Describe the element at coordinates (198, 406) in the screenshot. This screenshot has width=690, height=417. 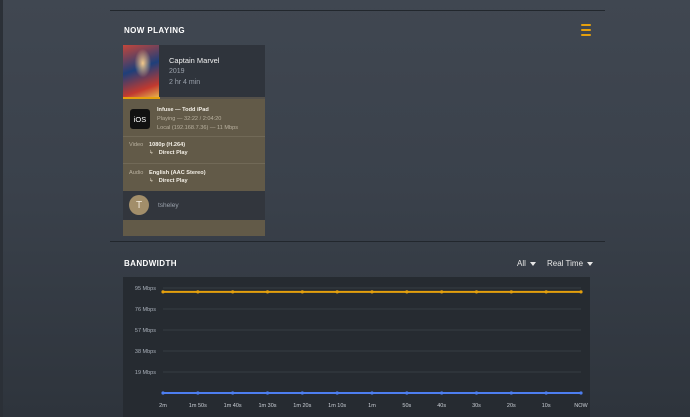
I see `x-tick-label: 1m 50s` at that location.